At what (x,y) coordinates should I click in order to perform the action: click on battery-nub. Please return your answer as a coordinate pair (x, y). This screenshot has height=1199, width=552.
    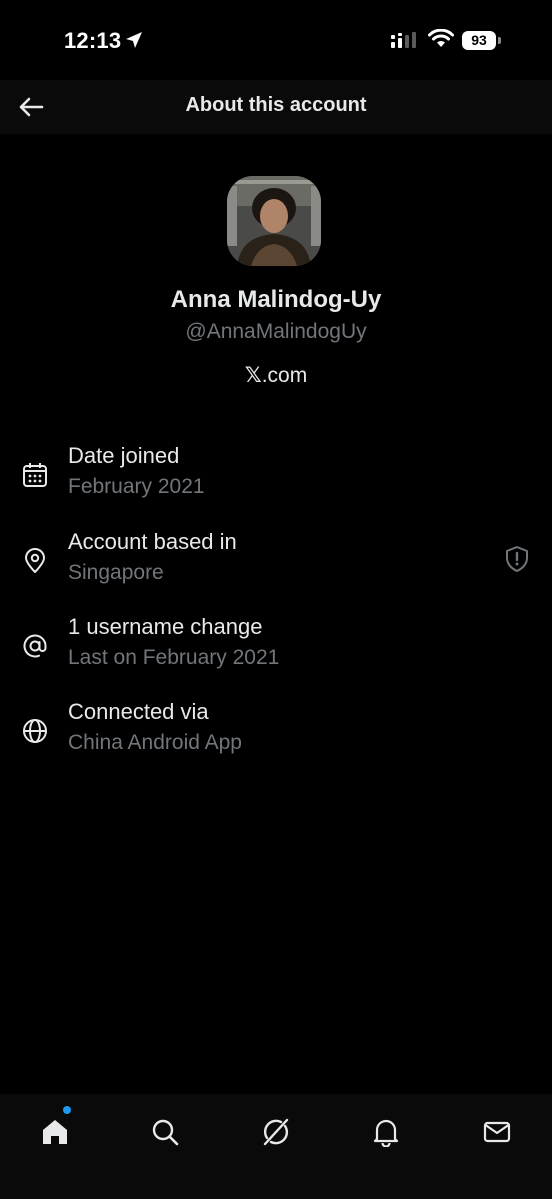
    Looking at the image, I should click on (499, 40).